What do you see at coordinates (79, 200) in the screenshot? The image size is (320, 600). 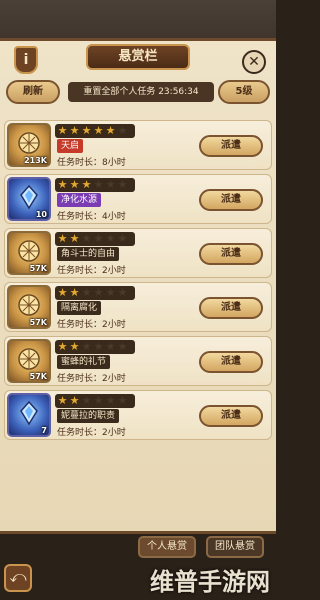 I see `quest-name: 净化水源` at bounding box center [79, 200].